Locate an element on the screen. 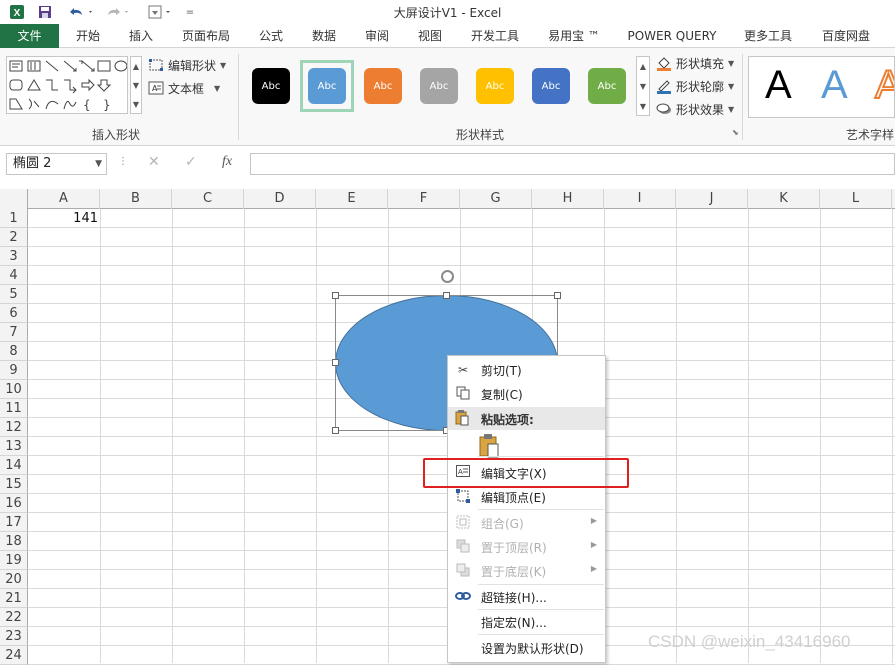  column-header-h: H is located at coordinates (568, 199).